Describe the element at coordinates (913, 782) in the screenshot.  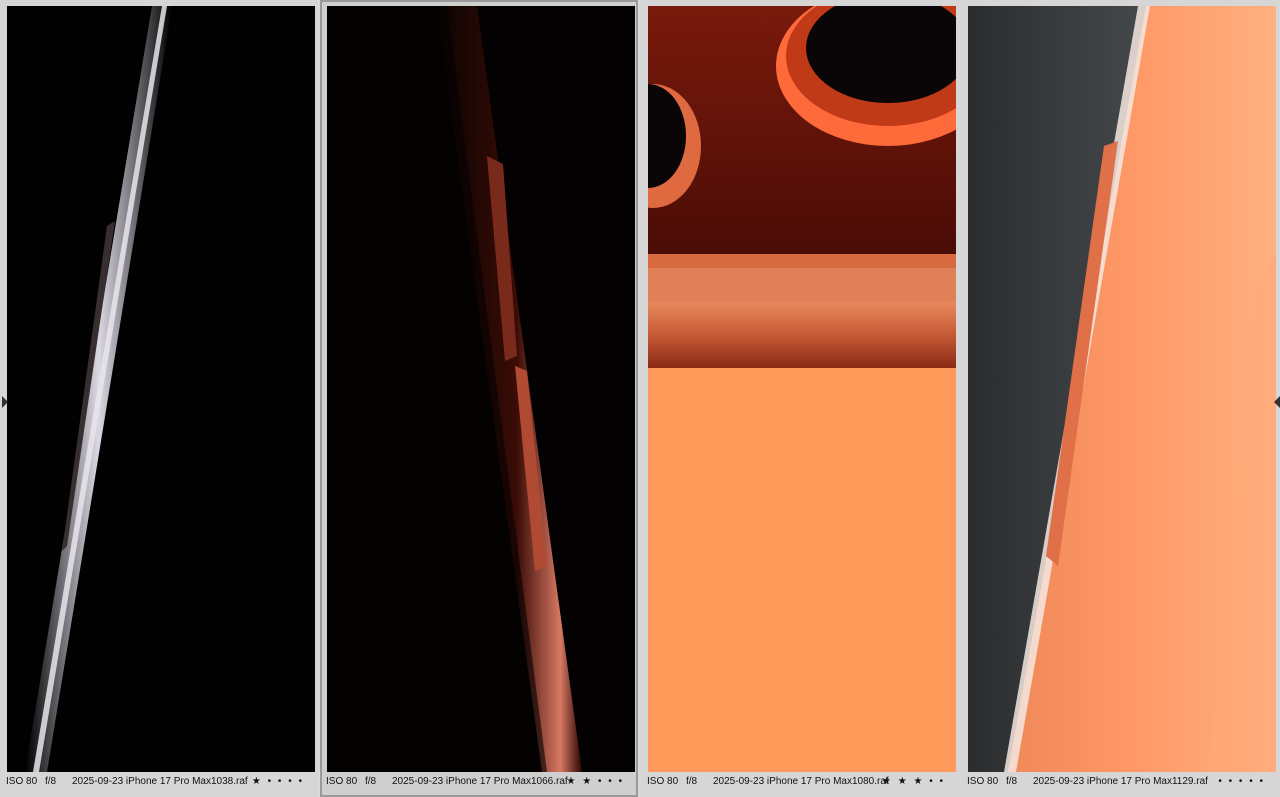
I see `rating-stars: ★ ★ ★ • •` at that location.